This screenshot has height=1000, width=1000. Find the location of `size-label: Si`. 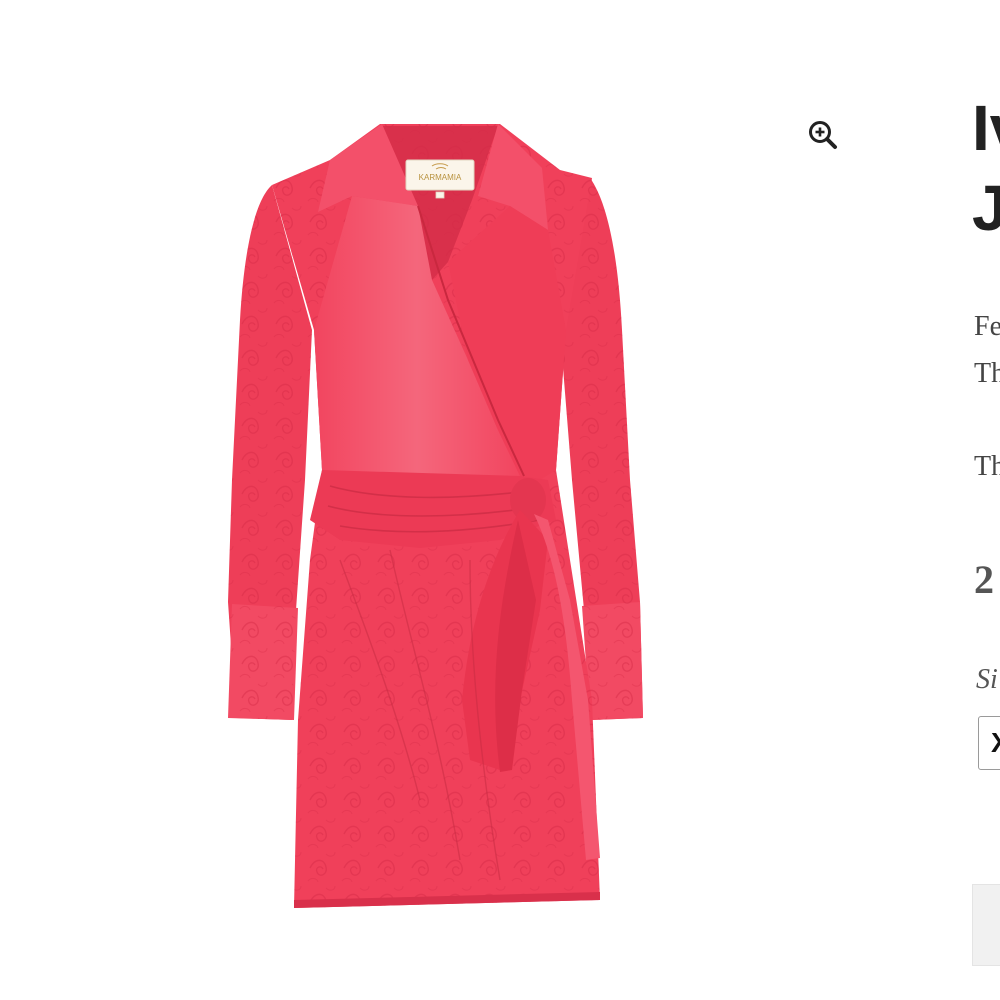

size-label: Si is located at coordinates (987, 679).